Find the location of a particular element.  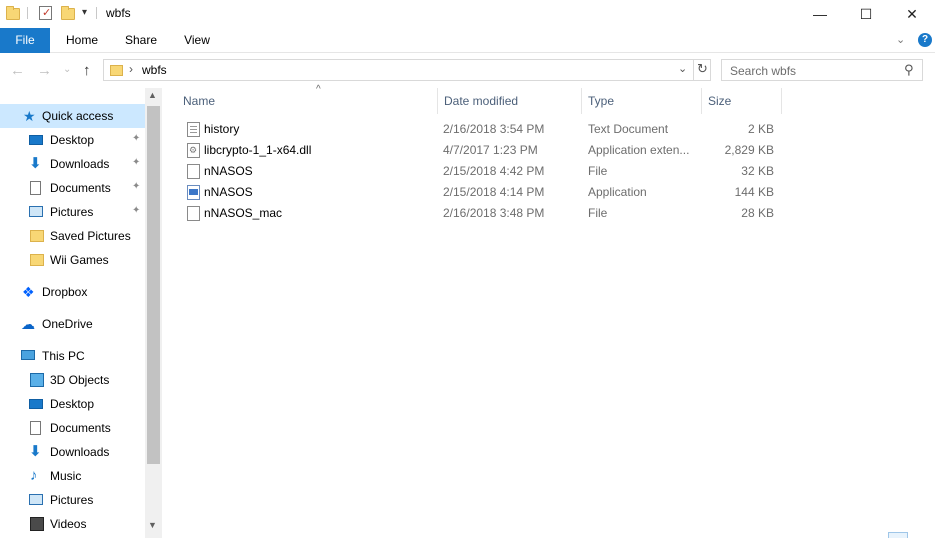

download-icon: ⬇ is located at coordinates (35, 163).